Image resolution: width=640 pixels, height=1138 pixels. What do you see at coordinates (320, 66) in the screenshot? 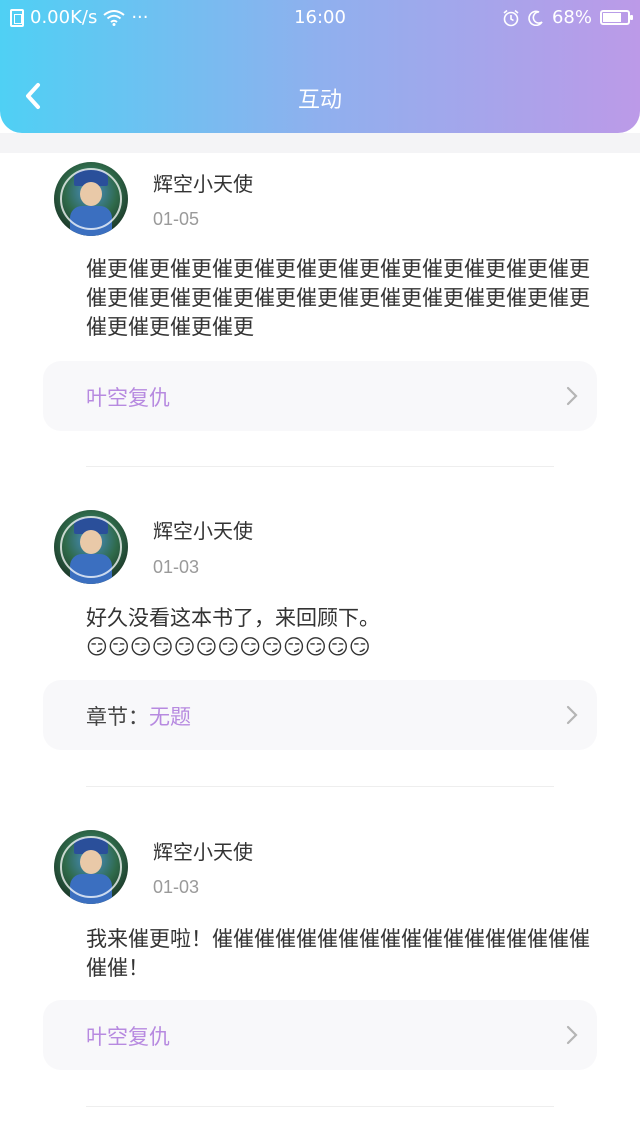
I see `app-header: 0.00K/s ··· 16:00 68% 互动` at bounding box center [320, 66].